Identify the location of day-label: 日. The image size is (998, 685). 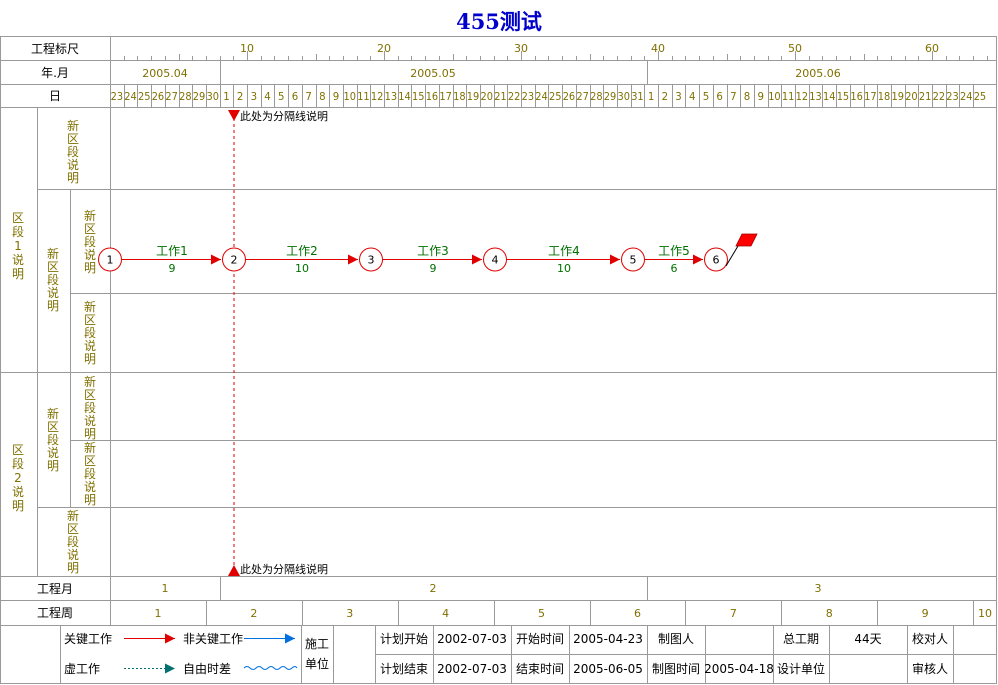
(55, 96).